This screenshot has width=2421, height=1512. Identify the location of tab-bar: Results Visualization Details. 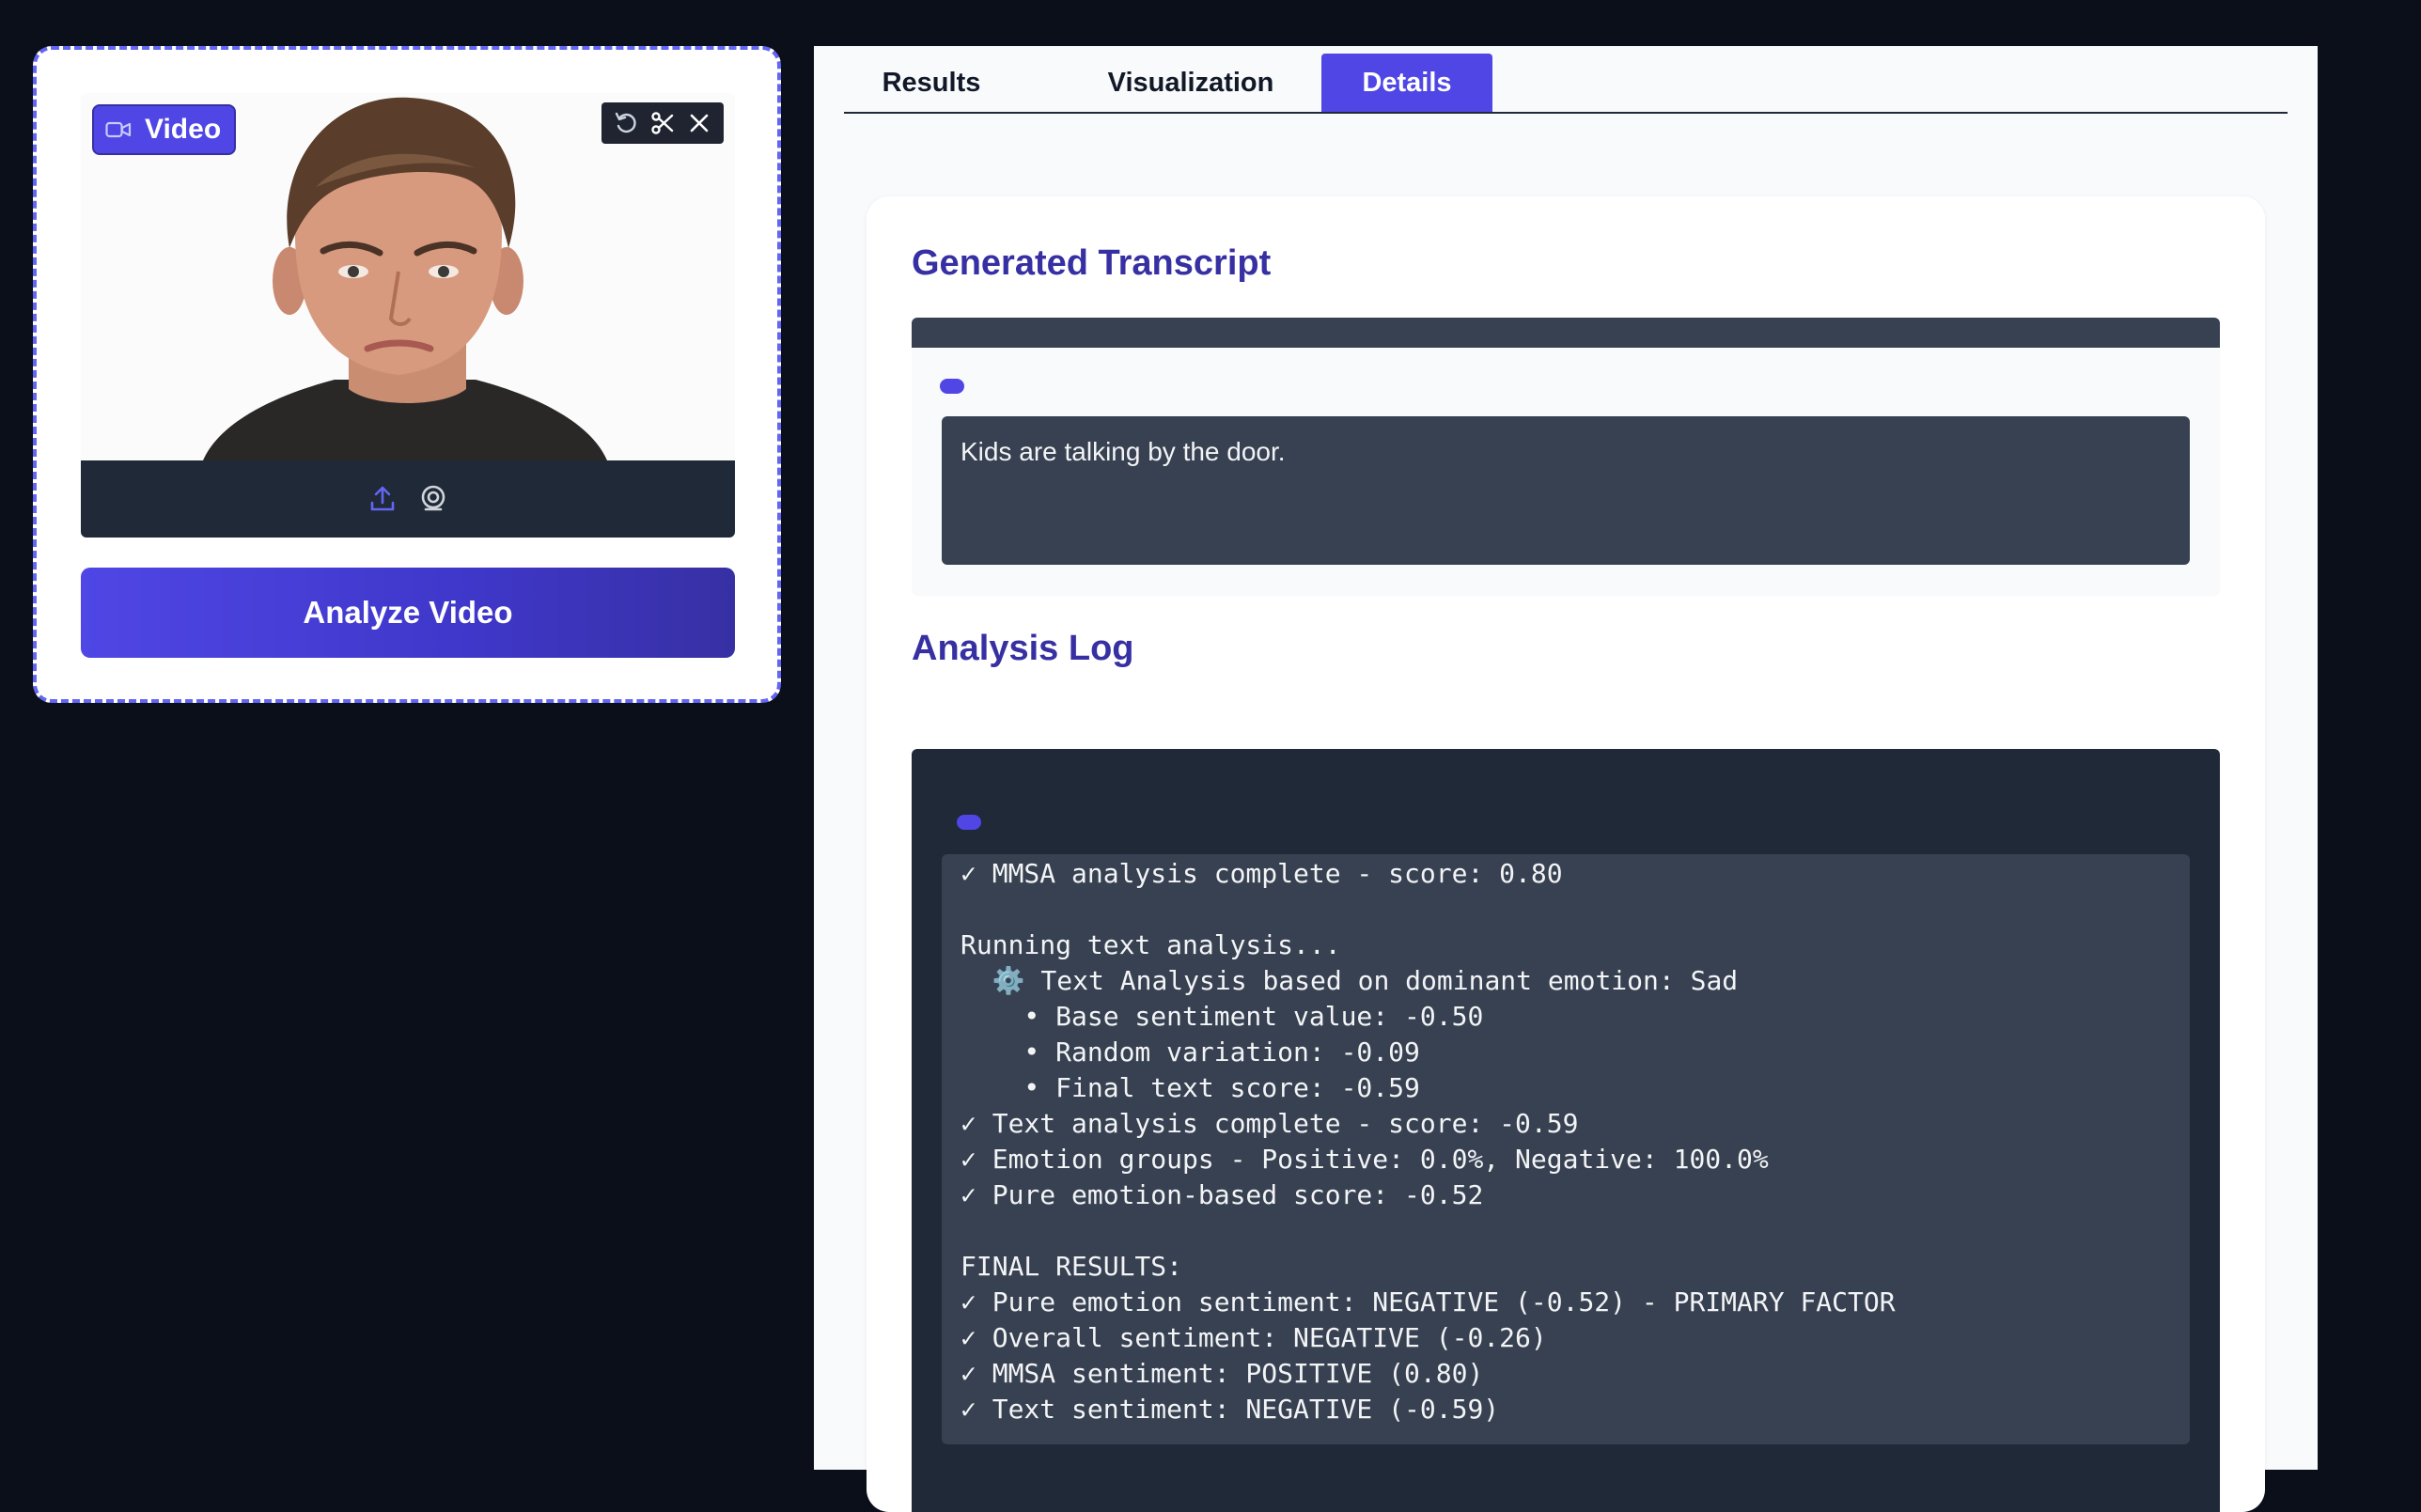
(1566, 80).